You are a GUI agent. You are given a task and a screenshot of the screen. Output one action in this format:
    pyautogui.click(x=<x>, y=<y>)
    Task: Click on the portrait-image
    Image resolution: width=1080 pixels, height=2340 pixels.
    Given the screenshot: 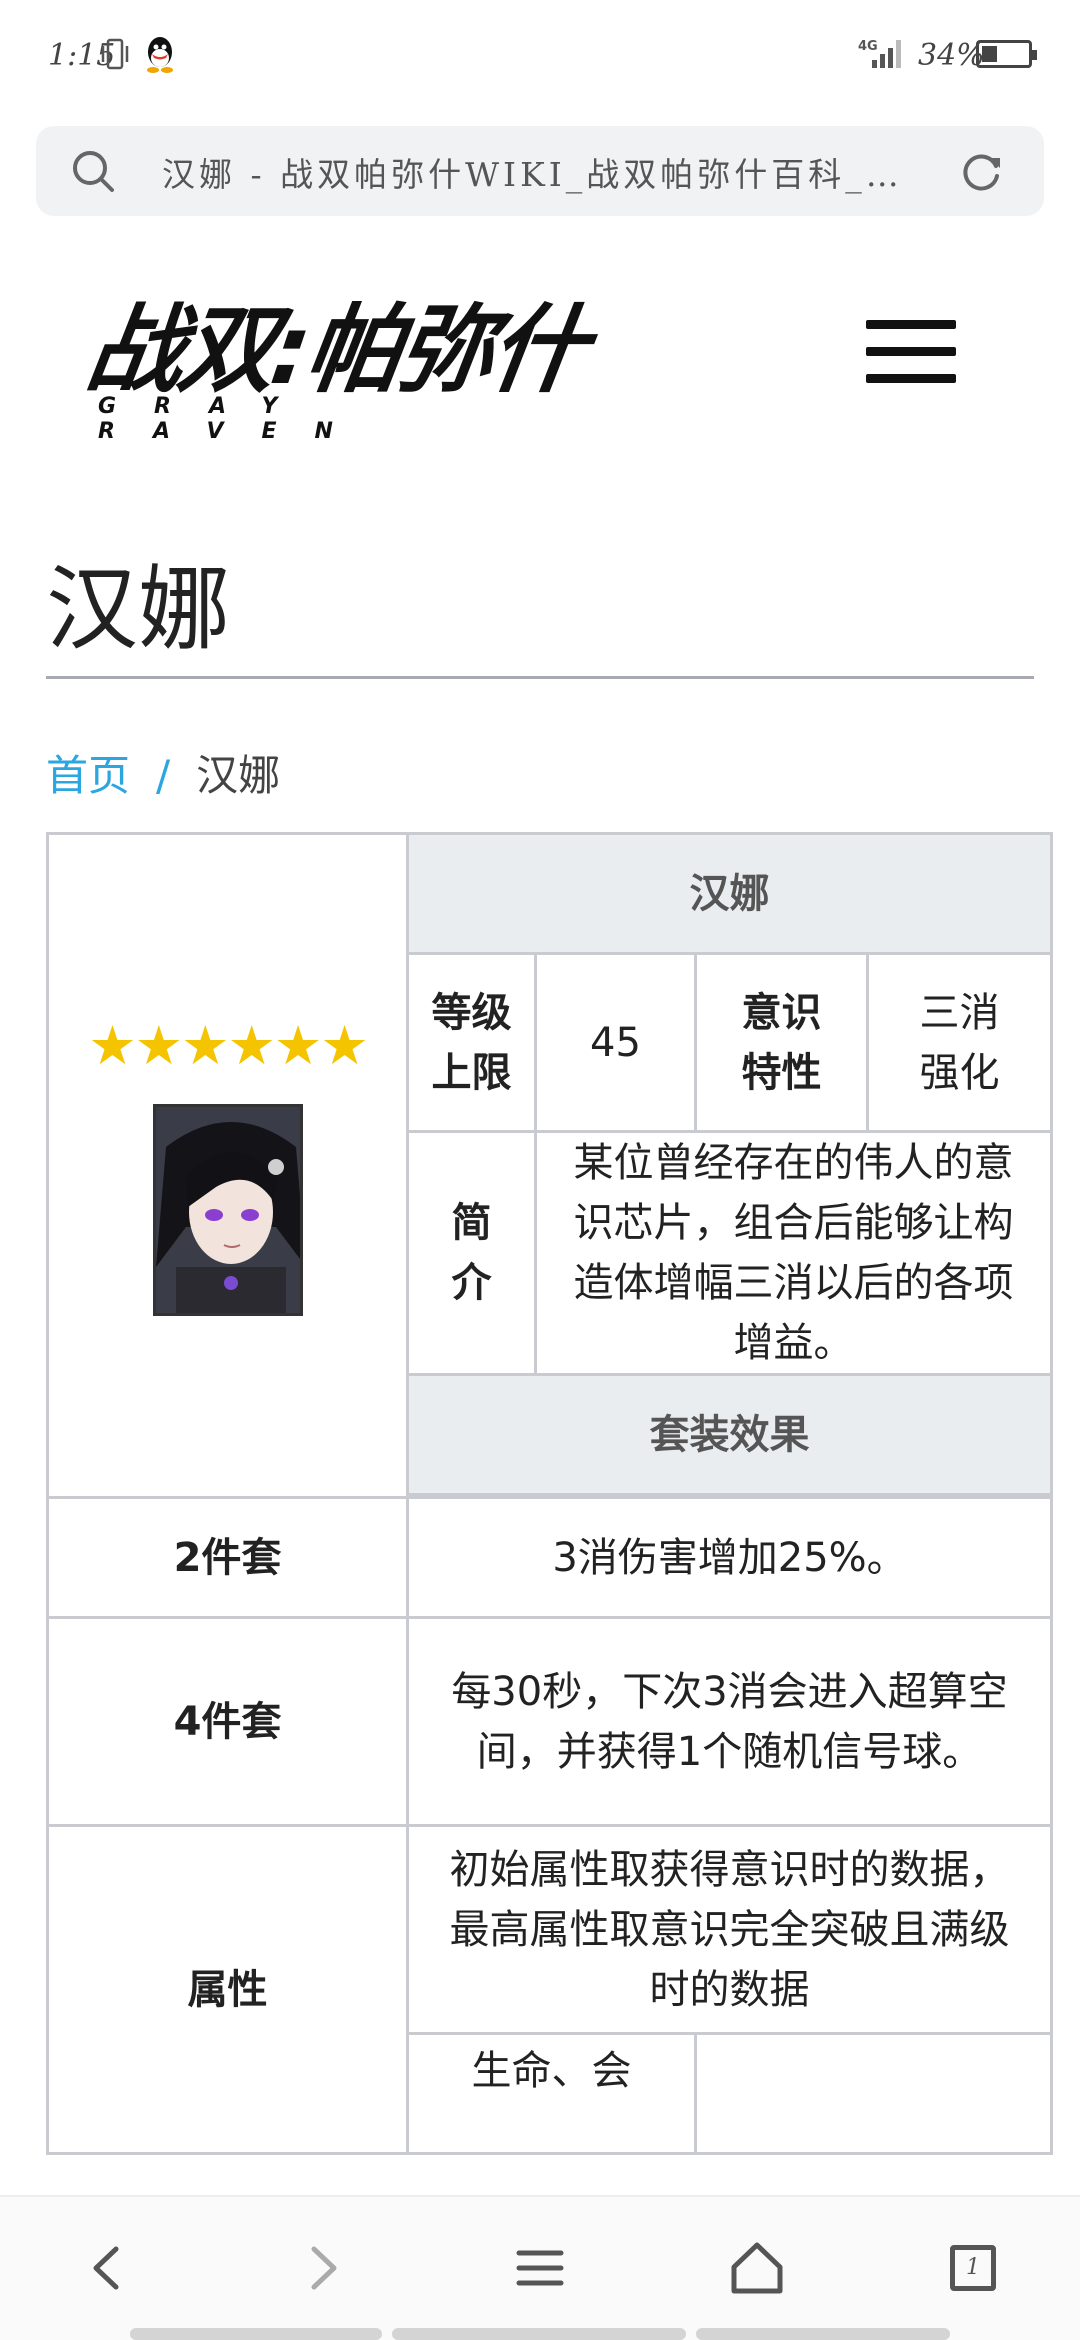 What is the action you would take?
    pyautogui.click(x=227, y=1209)
    